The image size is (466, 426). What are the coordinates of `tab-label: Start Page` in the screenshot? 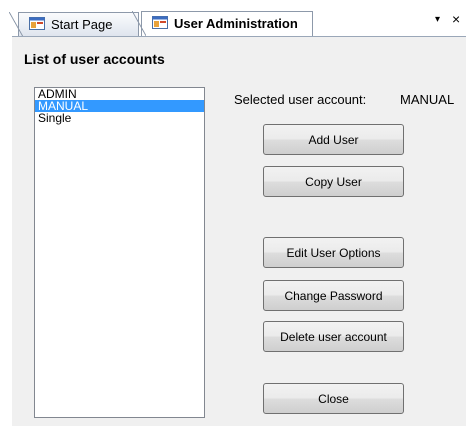 It's located at (82, 24).